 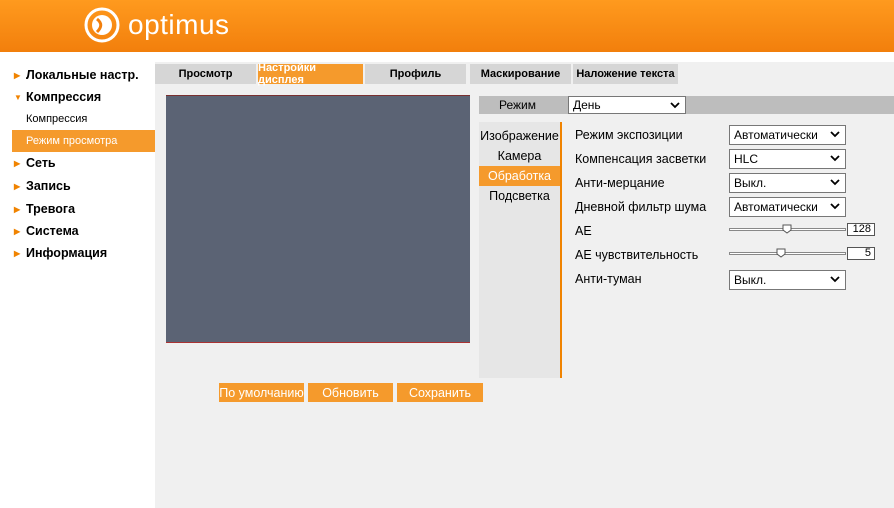 I want to click on sidebar-subitem-view-mode: Режим просмотра, so click(x=83, y=141).